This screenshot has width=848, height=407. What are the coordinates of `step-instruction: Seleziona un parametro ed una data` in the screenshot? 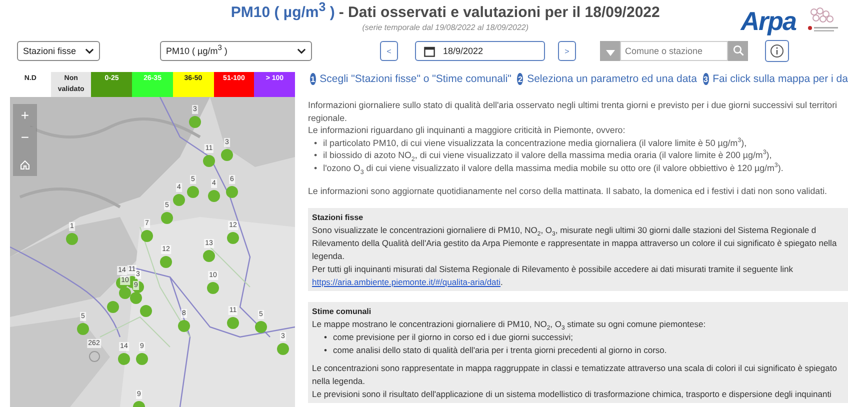 It's located at (612, 79).